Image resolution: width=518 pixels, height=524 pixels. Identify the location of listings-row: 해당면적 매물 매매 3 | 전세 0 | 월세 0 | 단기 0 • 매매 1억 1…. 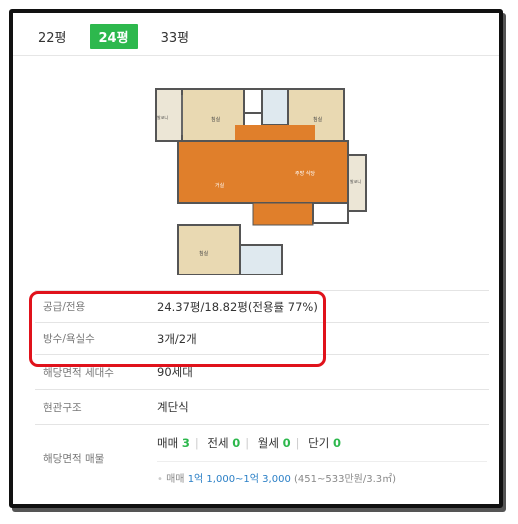
(262, 457).